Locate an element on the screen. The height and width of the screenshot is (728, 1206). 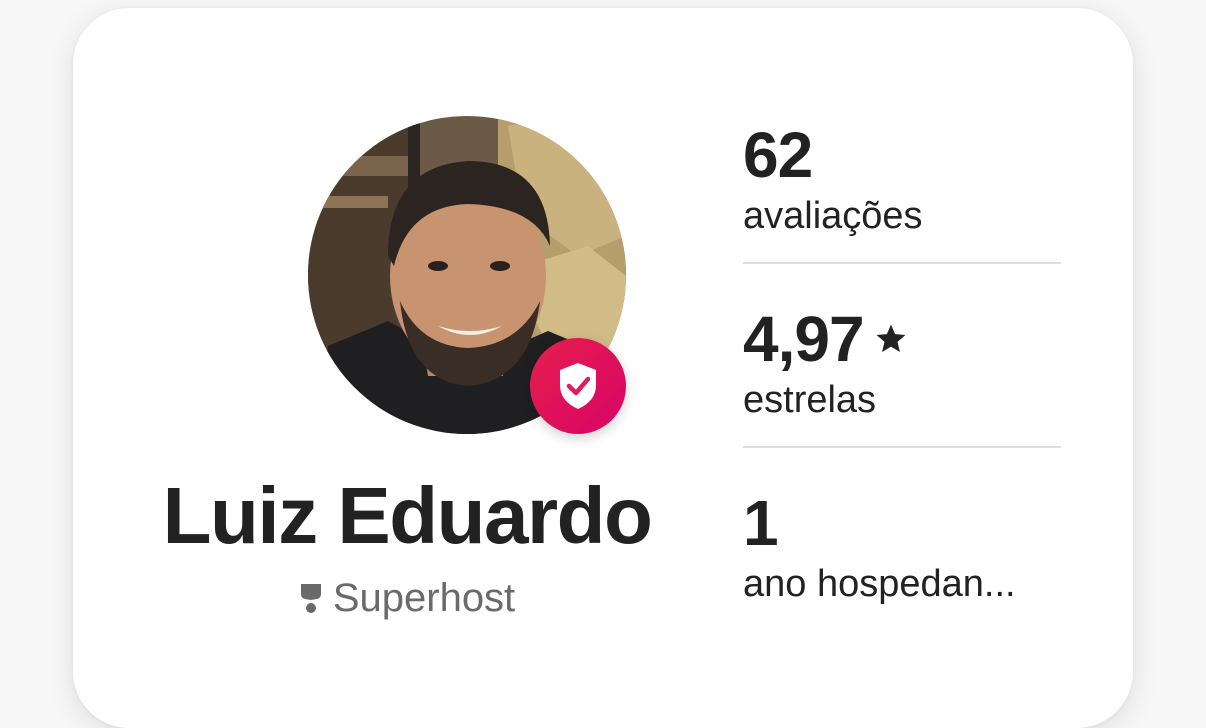
shield-check-icon is located at coordinates (578, 386).